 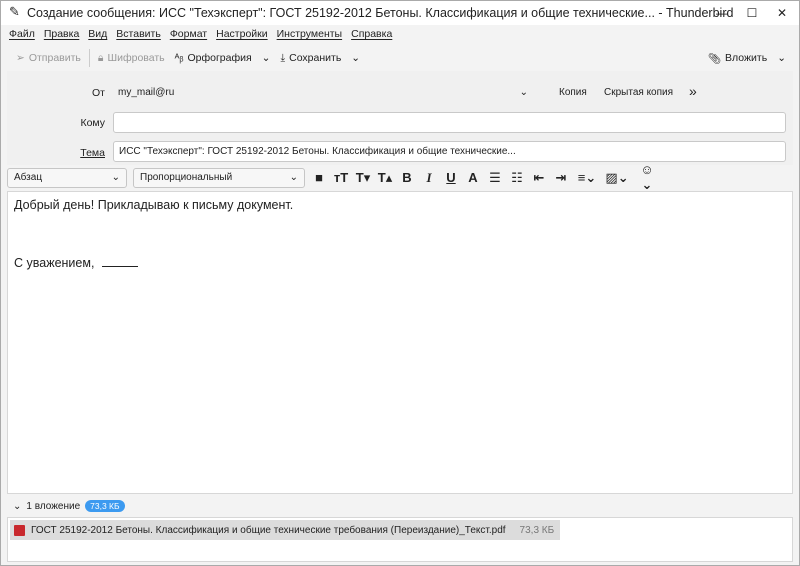 What do you see at coordinates (48, 58) in the screenshot?
I see `send-button: ➢ Отправить` at bounding box center [48, 58].